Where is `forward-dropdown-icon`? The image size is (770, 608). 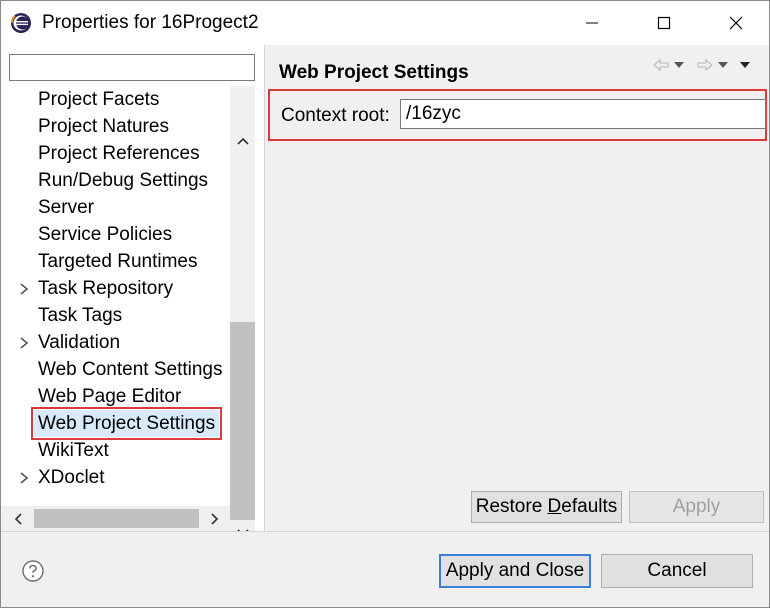 forward-dropdown-icon is located at coordinates (723, 65).